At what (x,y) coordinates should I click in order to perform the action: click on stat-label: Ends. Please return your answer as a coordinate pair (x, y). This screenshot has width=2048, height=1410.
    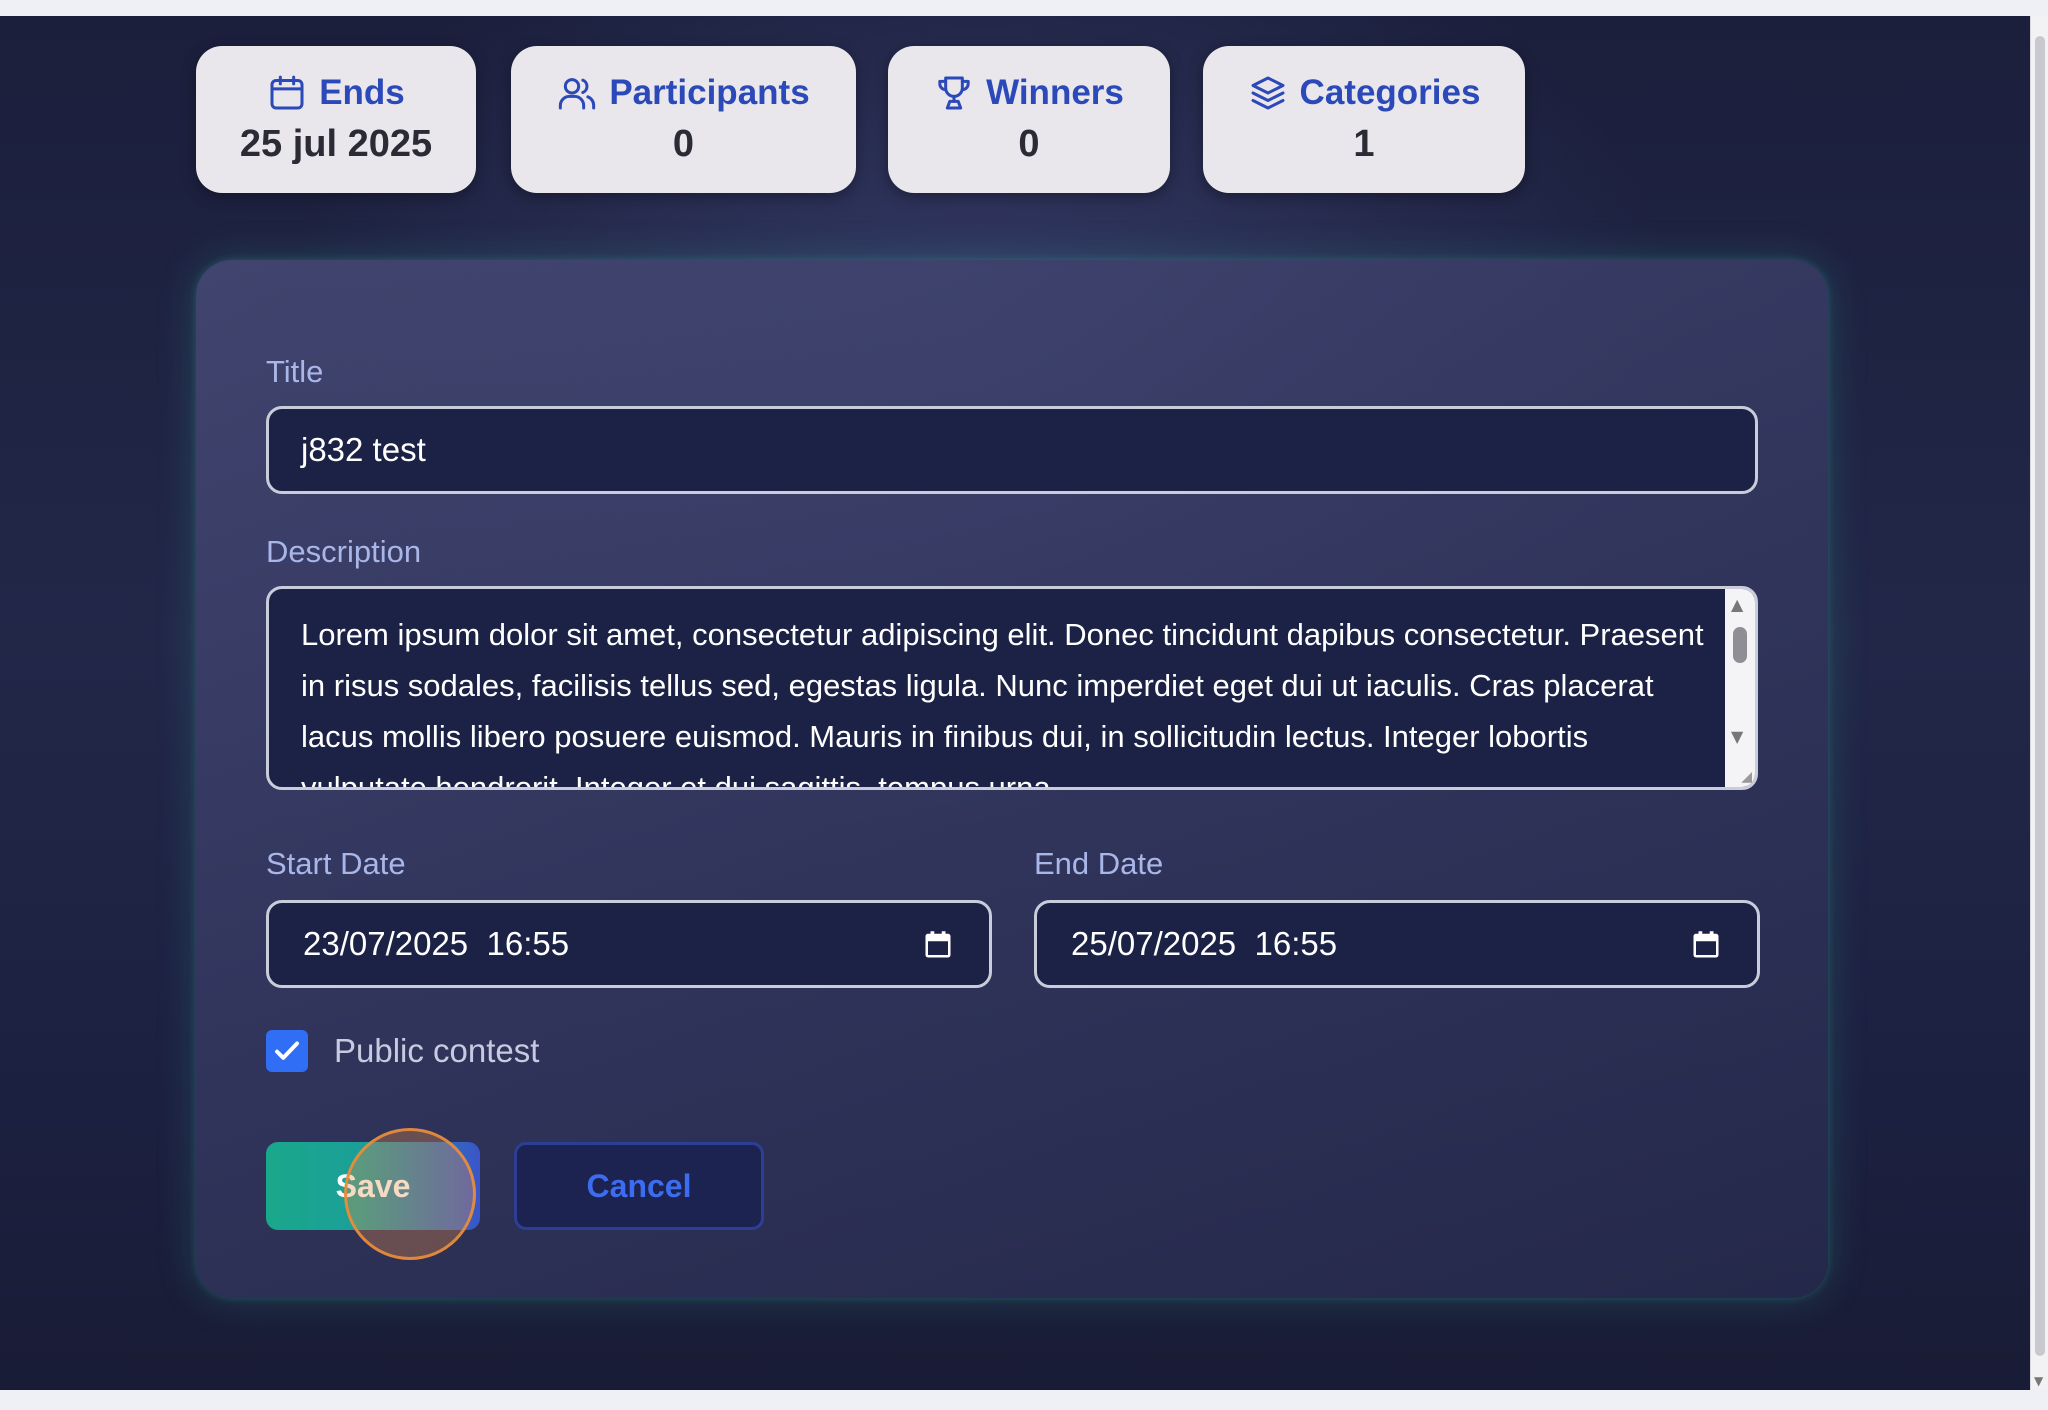
    Looking at the image, I should click on (362, 92).